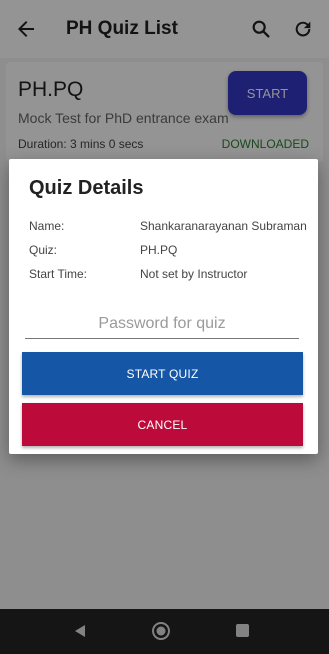 The image size is (329, 654). Describe the element at coordinates (86, 188) in the screenshot. I see `dialog-title: Quiz Details` at that location.